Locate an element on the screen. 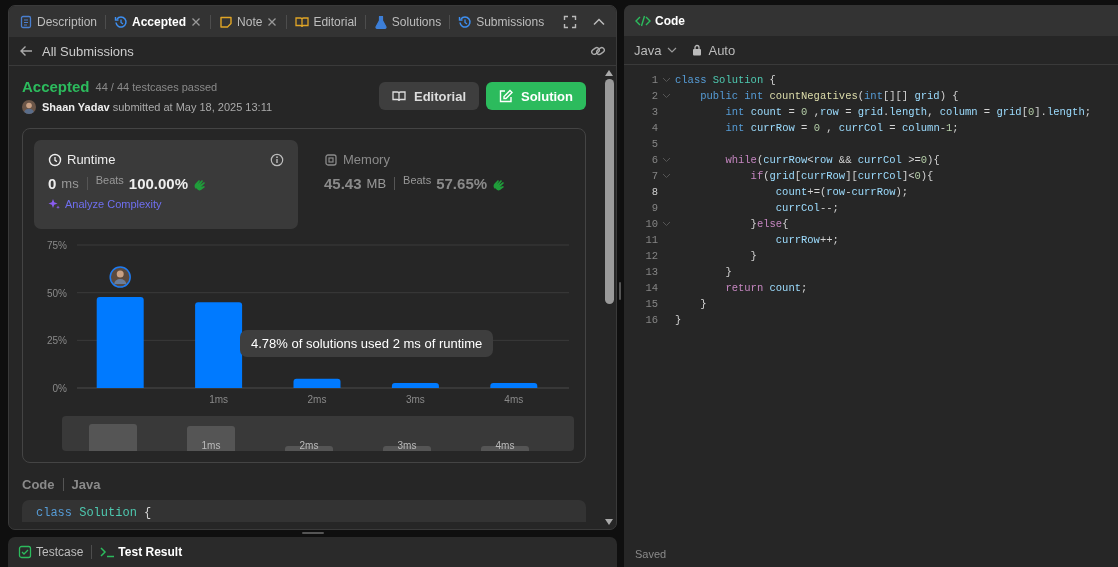  axis-tick-label: 3ms is located at coordinates (415, 399).